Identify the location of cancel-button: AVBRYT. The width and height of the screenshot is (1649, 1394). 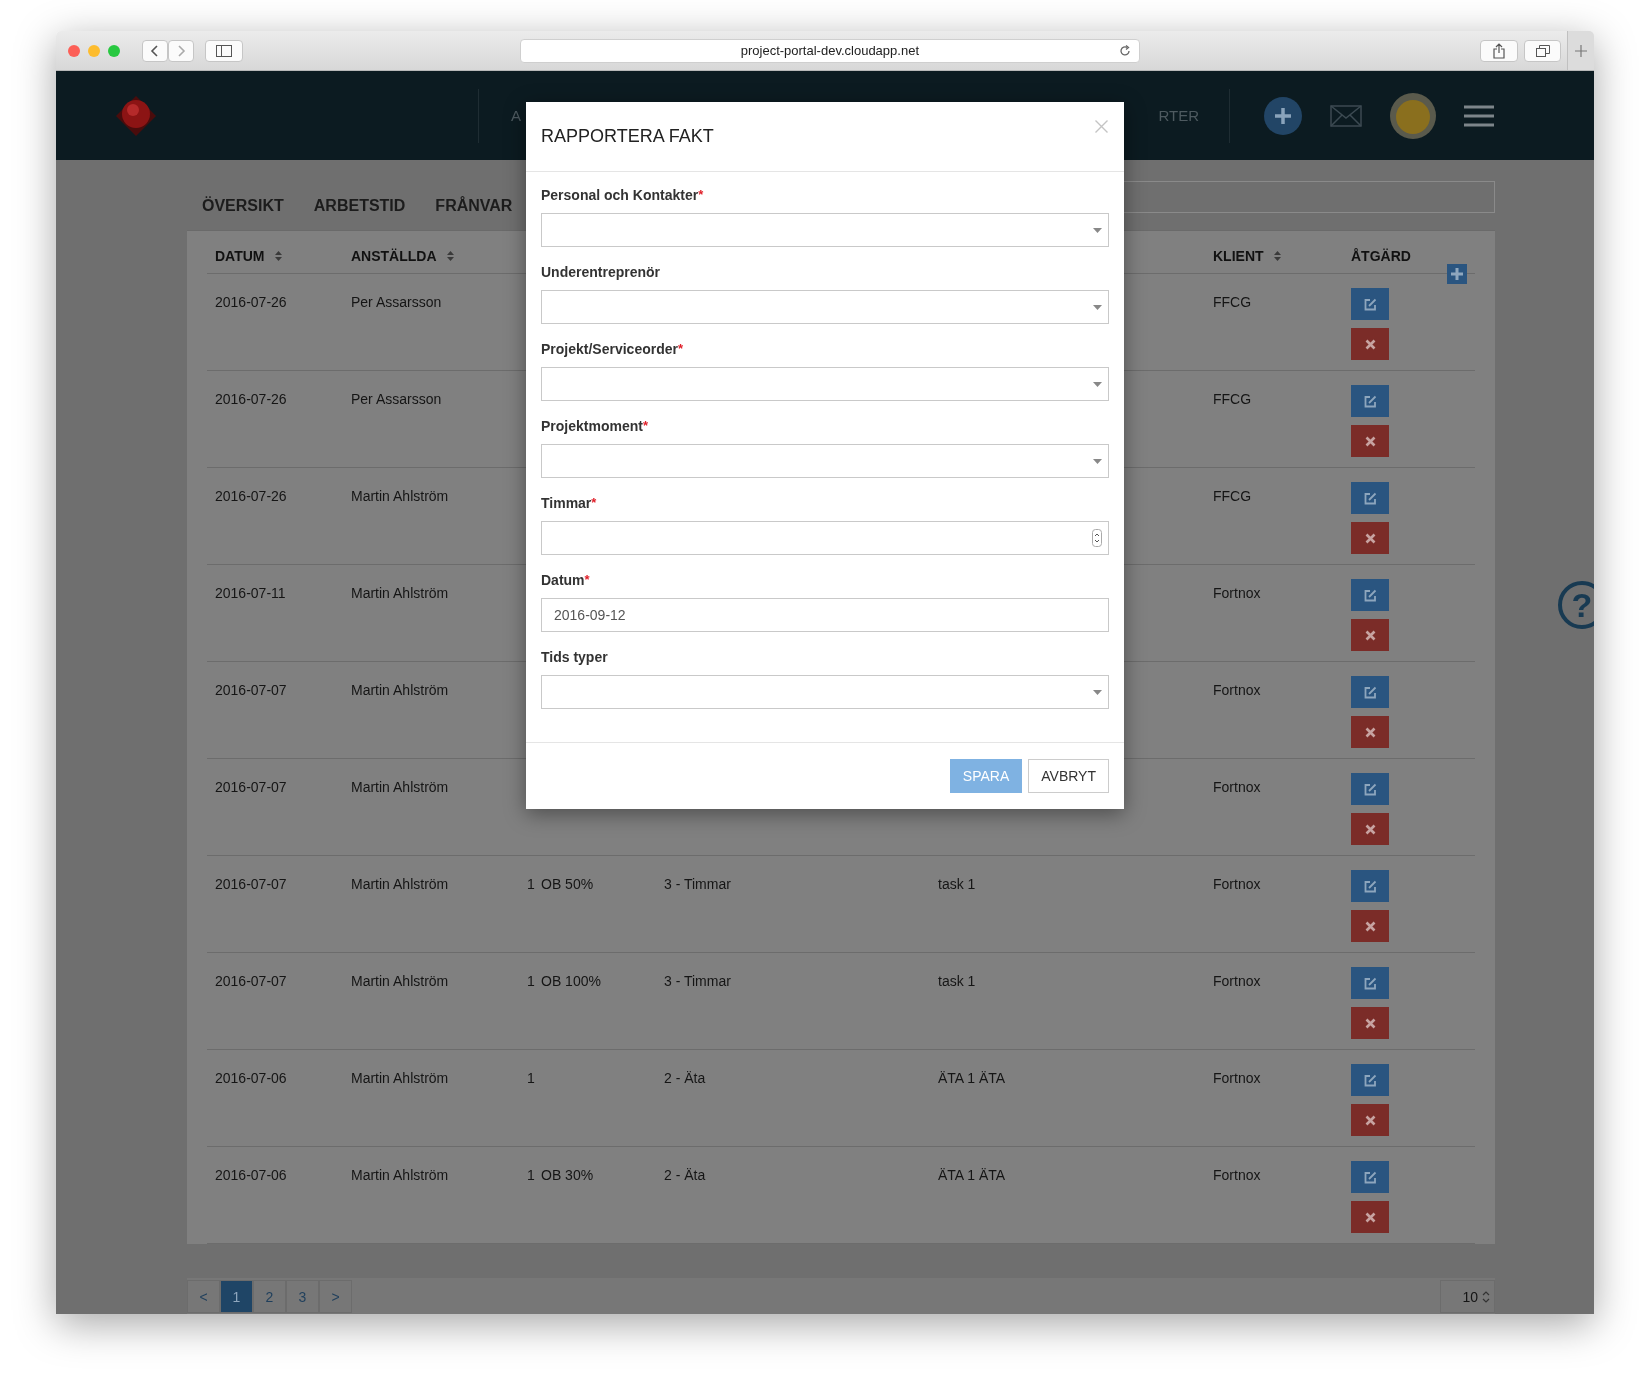
(1068, 776).